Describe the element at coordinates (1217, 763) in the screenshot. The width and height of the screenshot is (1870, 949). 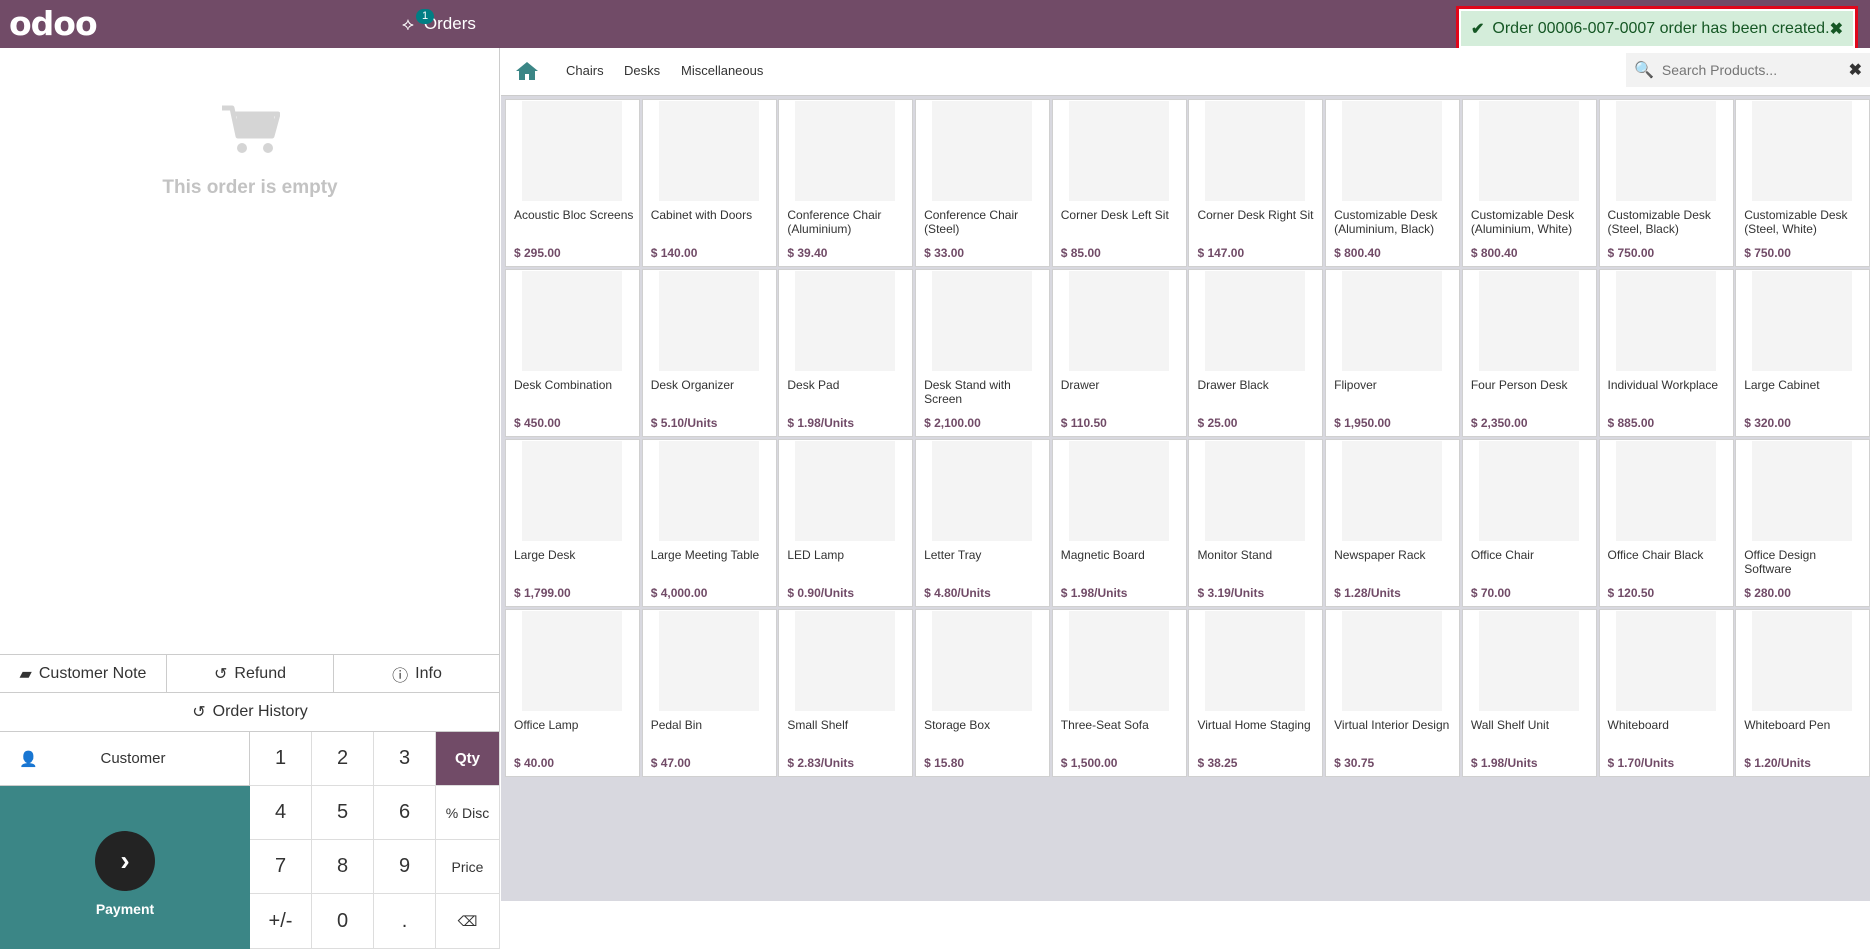
I see `product-price: $ 38.25` at that location.